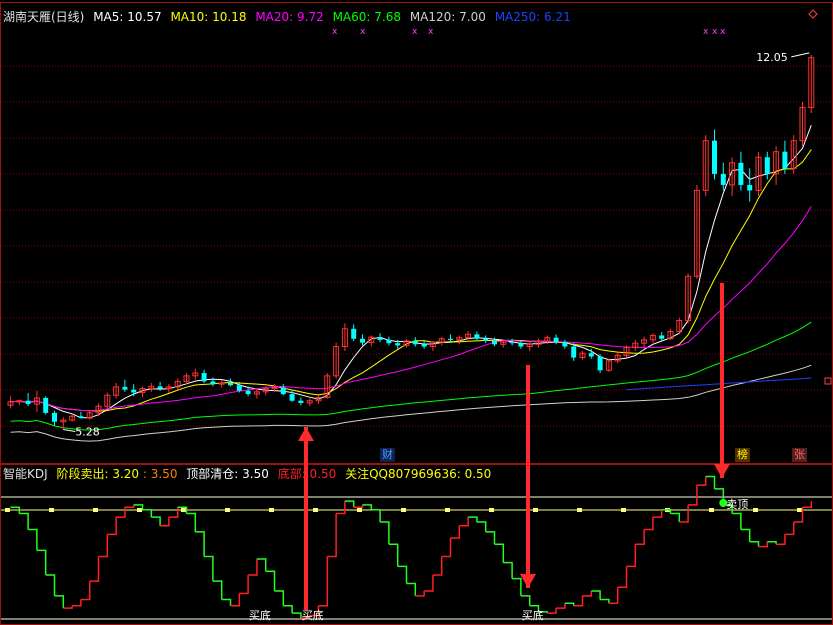 The image size is (833, 625). I want to click on corner-diamond-icon, so click(813, 14).